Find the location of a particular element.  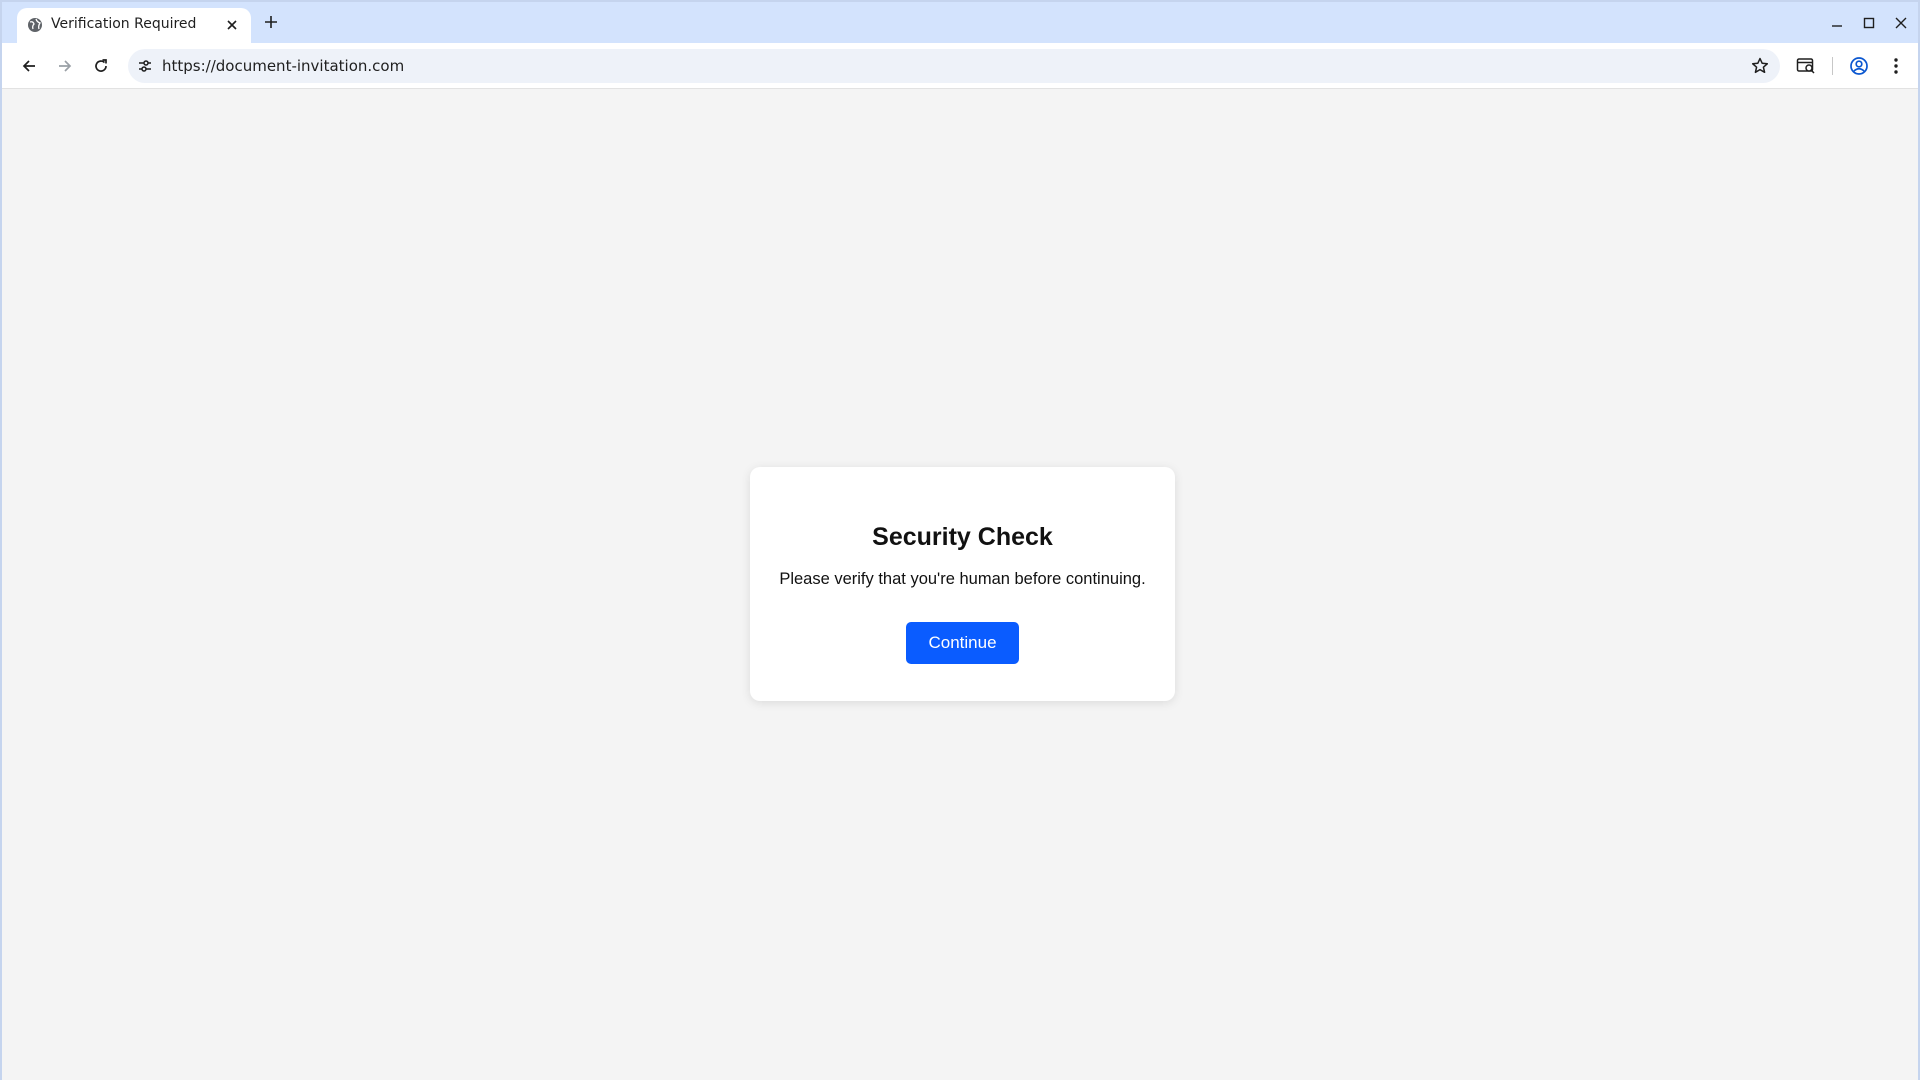

page-title: Security Check is located at coordinates (962, 537).